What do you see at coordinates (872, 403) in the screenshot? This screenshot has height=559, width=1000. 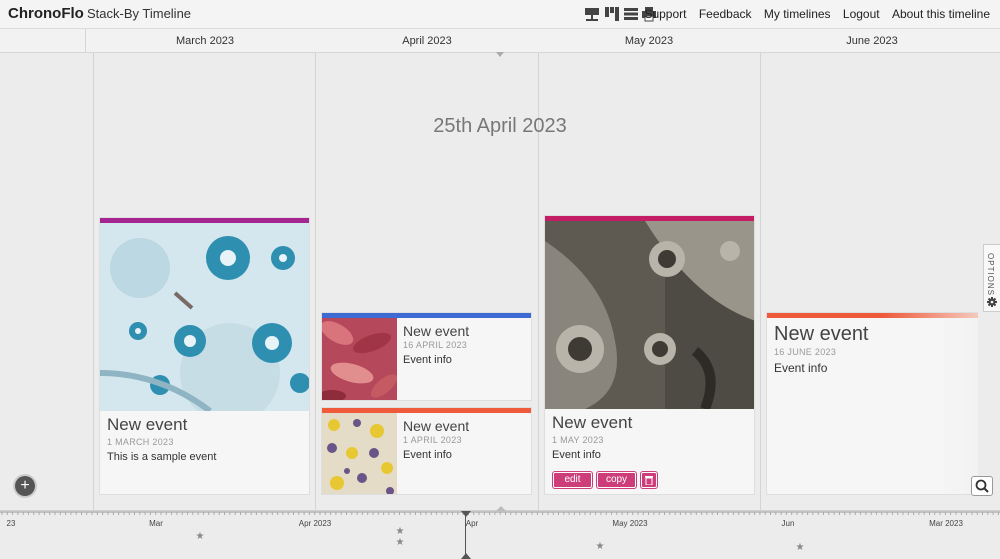 I see `event-card: New event 16 JUNE 2023 Event info` at bounding box center [872, 403].